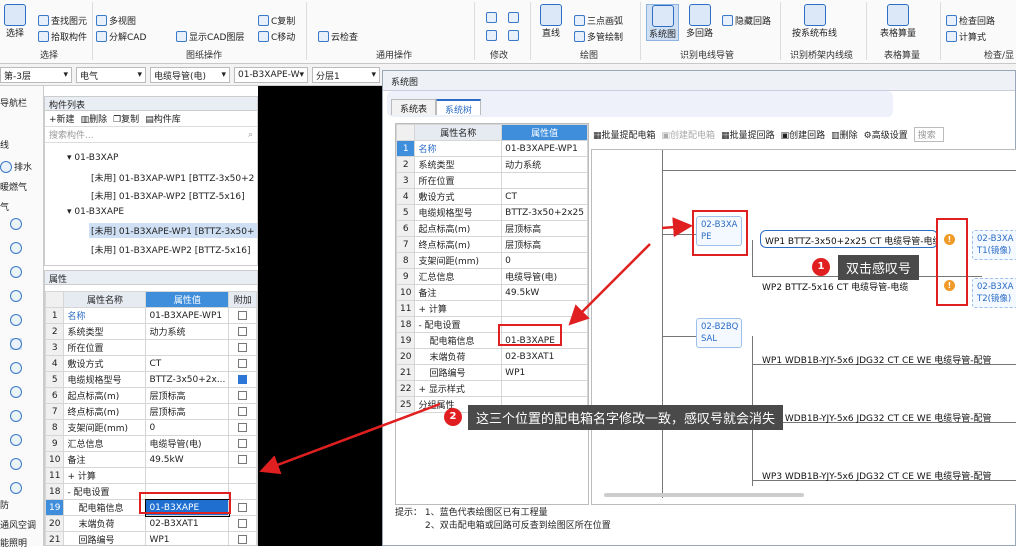 The width and height of the screenshot is (1016, 549). Describe the element at coordinates (626, 417) in the screenshot. I see `callout-step2: 这三个位置的配电箱名字修改一致，感叹号就会消失` at that location.